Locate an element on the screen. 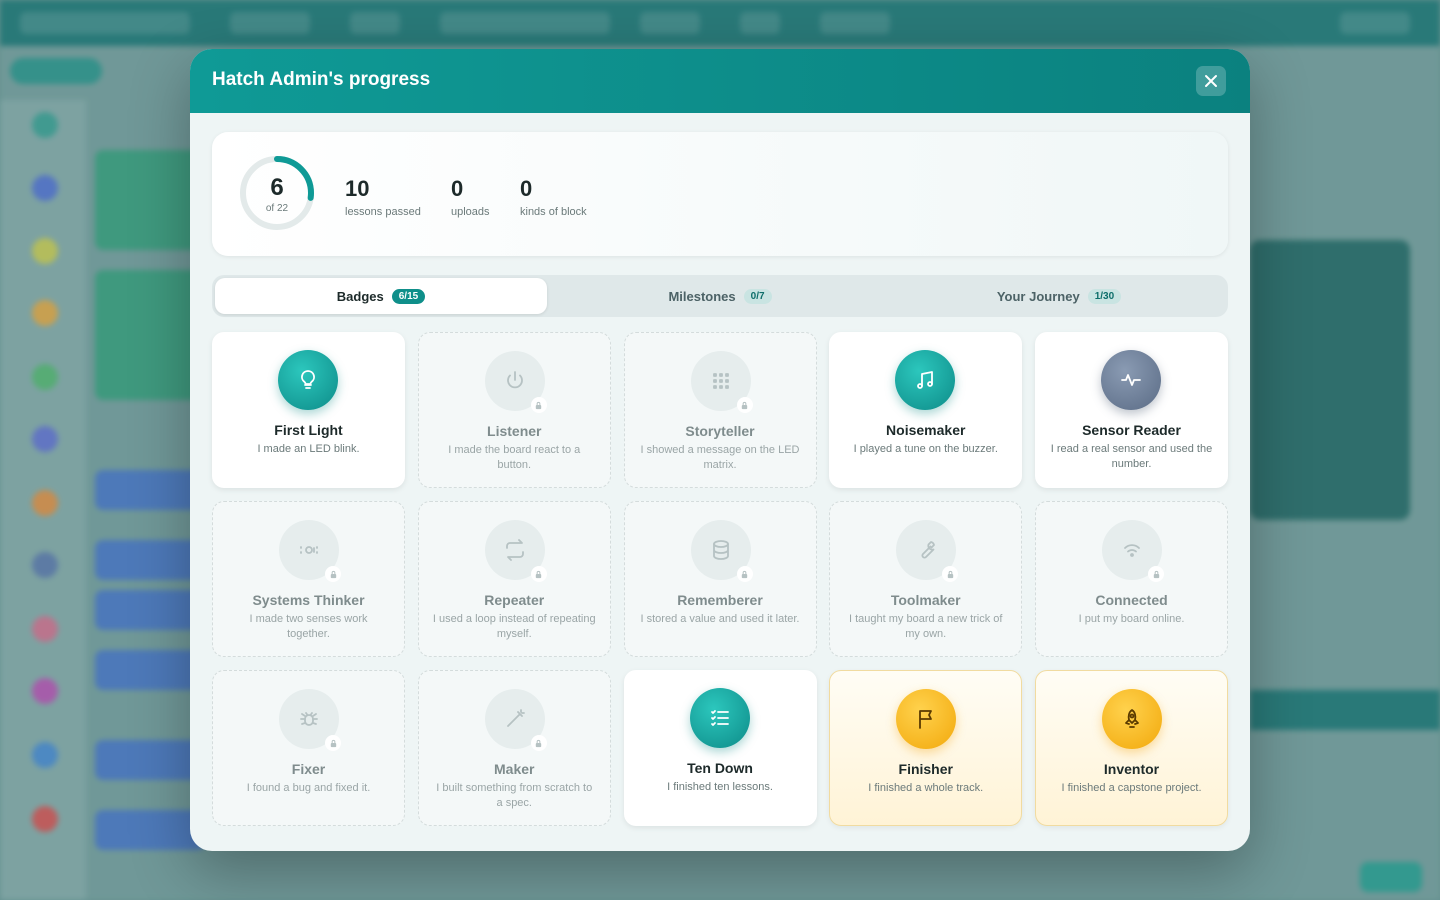  badges-earned-count: 6 is located at coordinates (277, 187).